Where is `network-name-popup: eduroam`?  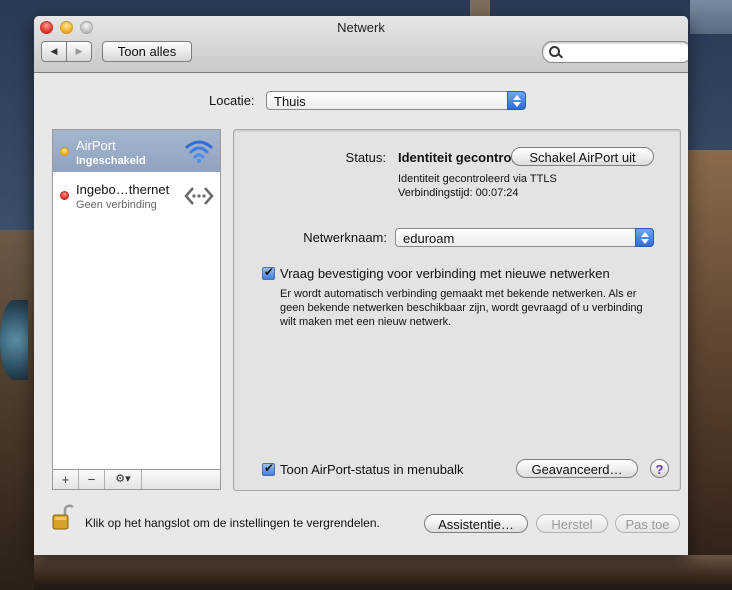 network-name-popup: eduroam is located at coordinates (524, 237).